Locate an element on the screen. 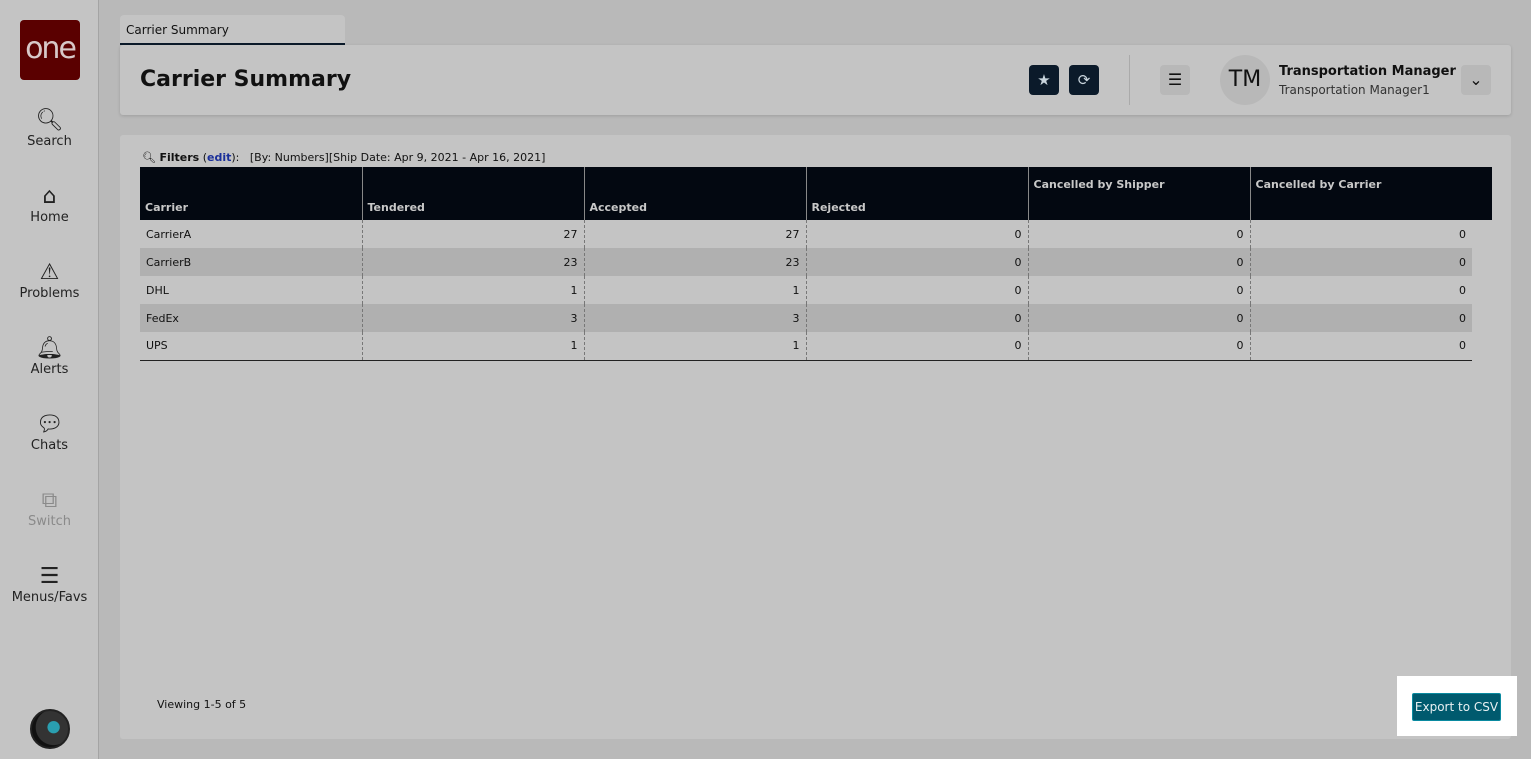 The height and width of the screenshot is (759, 1531). sidebar-item-search: 🔍︎ Search is located at coordinates (49, 128).